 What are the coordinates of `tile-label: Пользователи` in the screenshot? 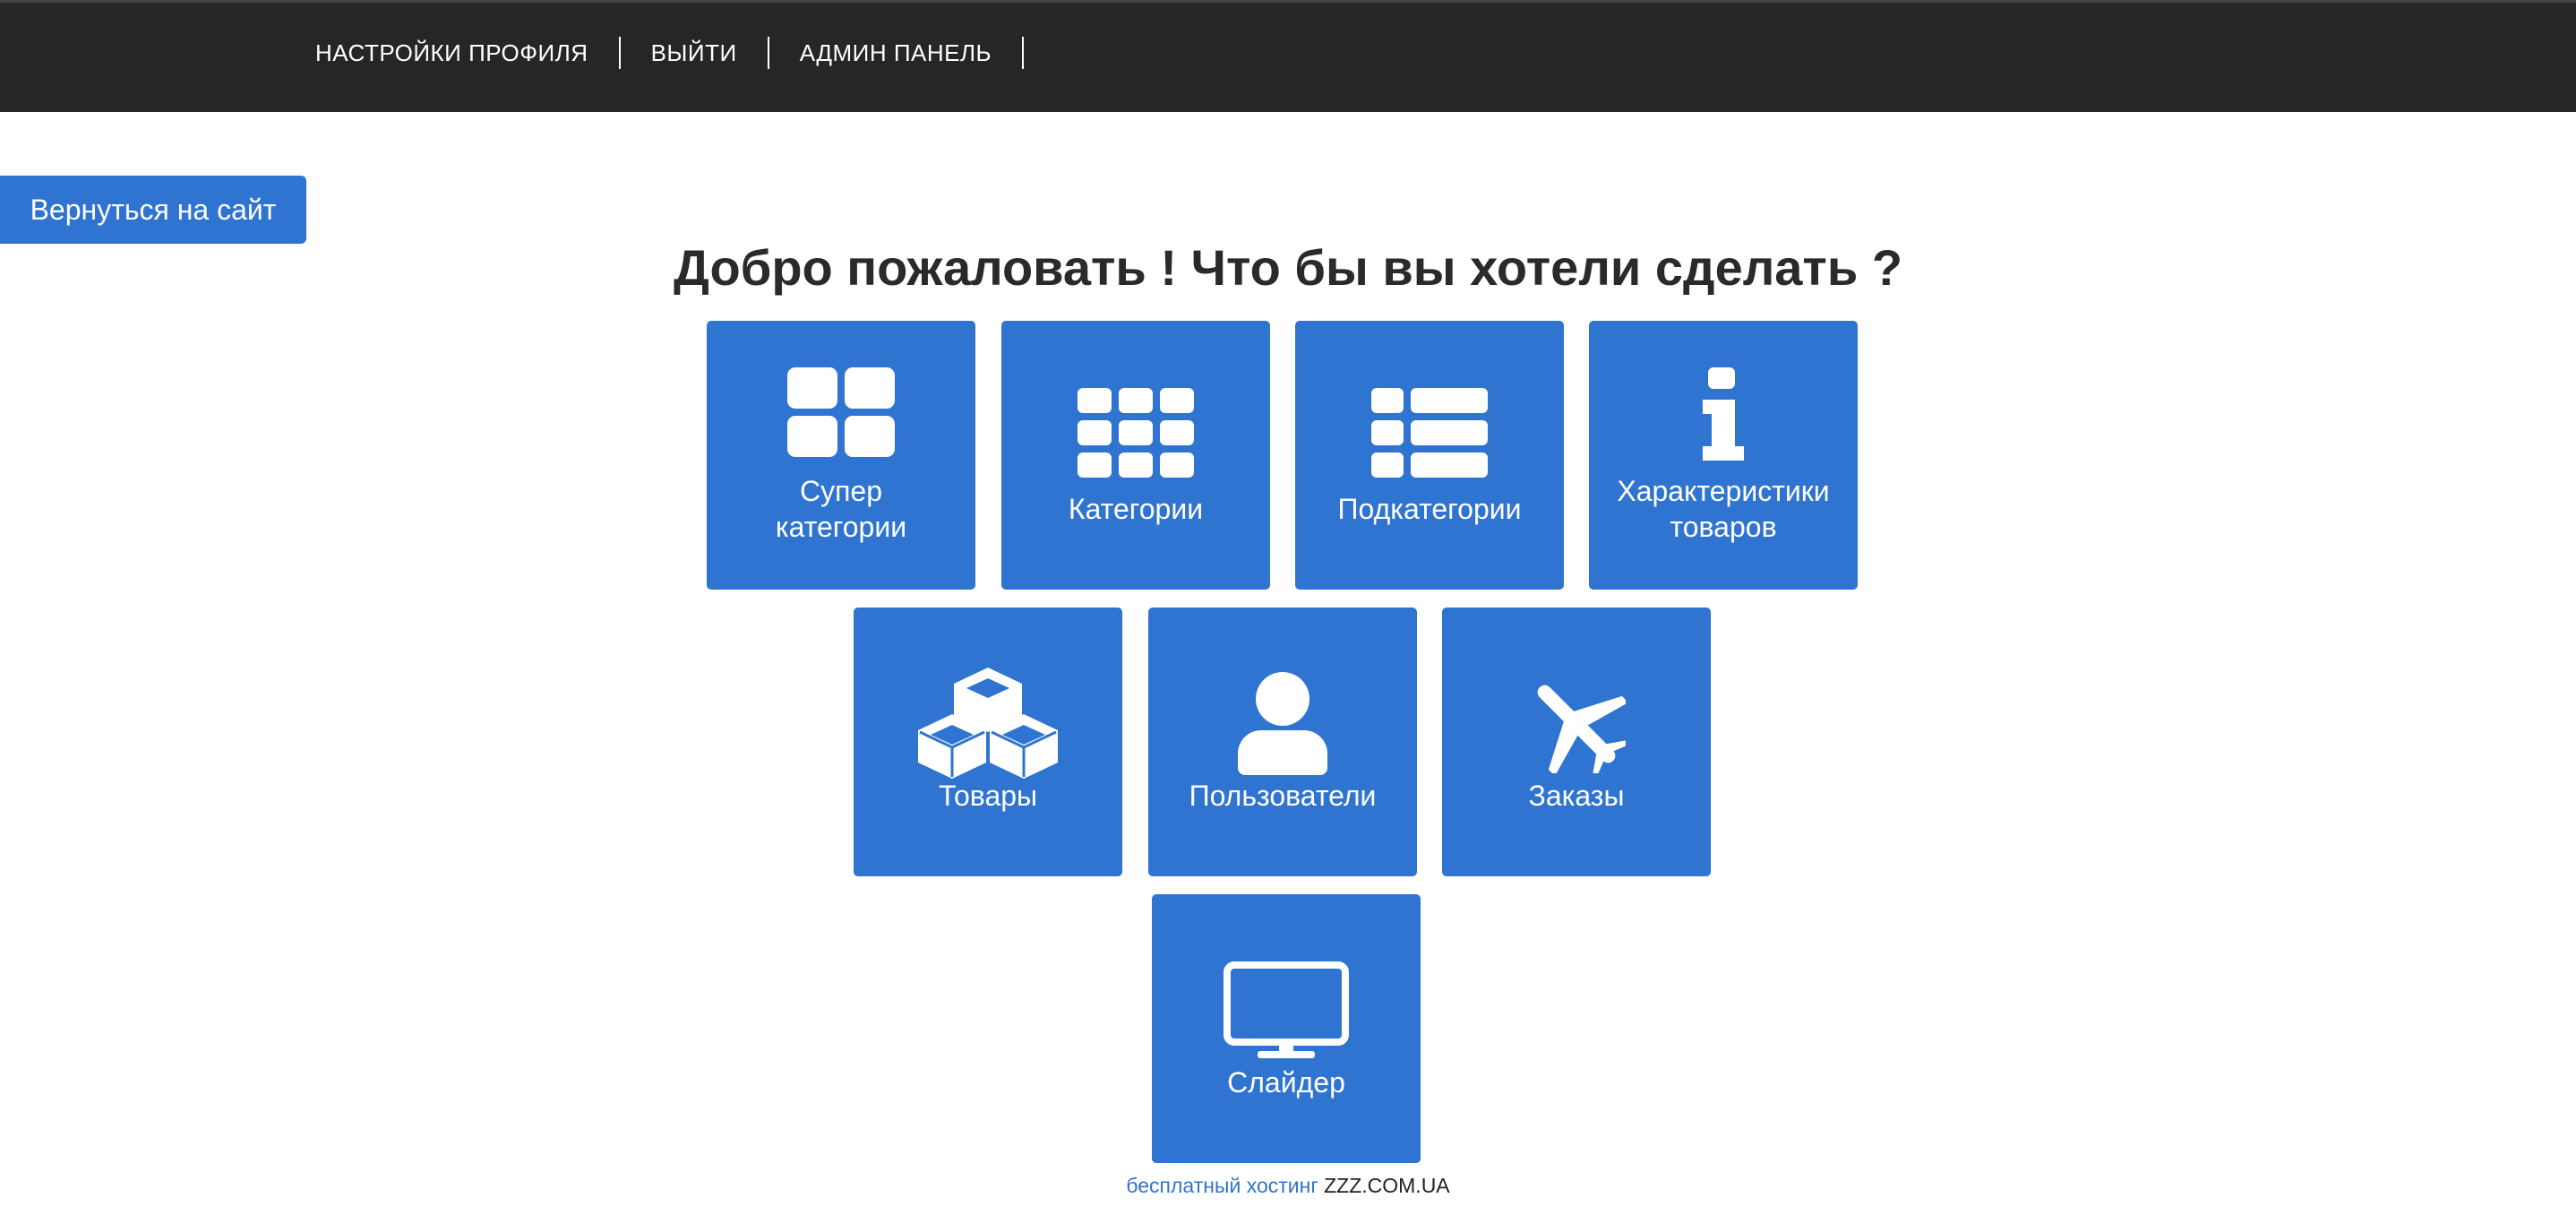 It's located at (1283, 796).